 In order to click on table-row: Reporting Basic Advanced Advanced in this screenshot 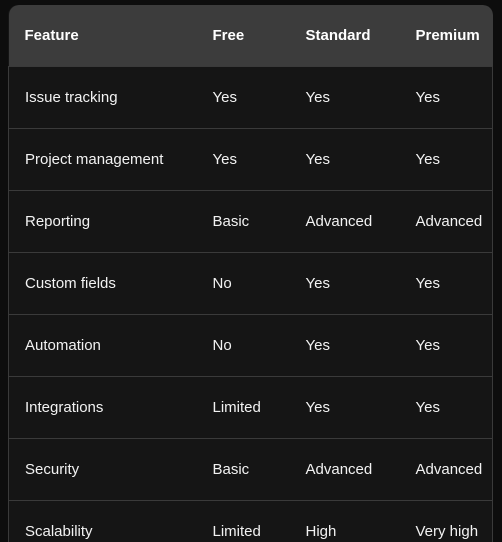, I will do `click(250, 221)`.